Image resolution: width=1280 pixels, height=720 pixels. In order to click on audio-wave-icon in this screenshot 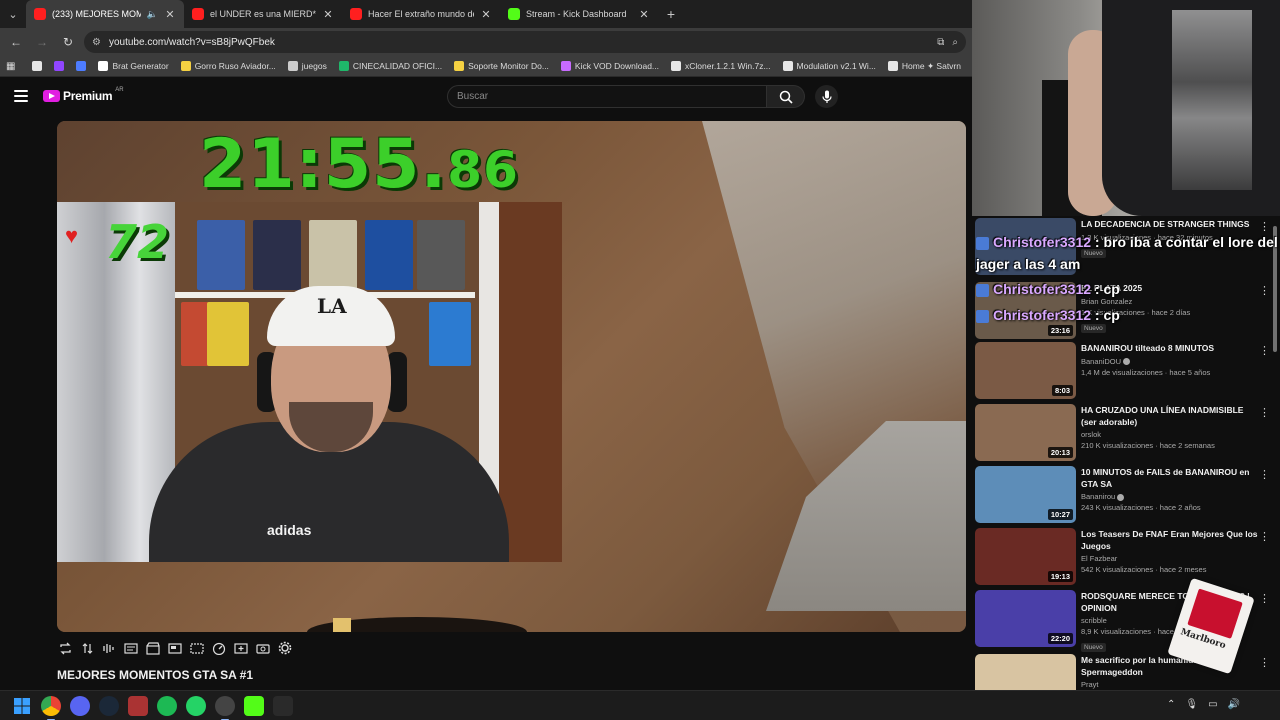, I will do `click(109, 648)`.